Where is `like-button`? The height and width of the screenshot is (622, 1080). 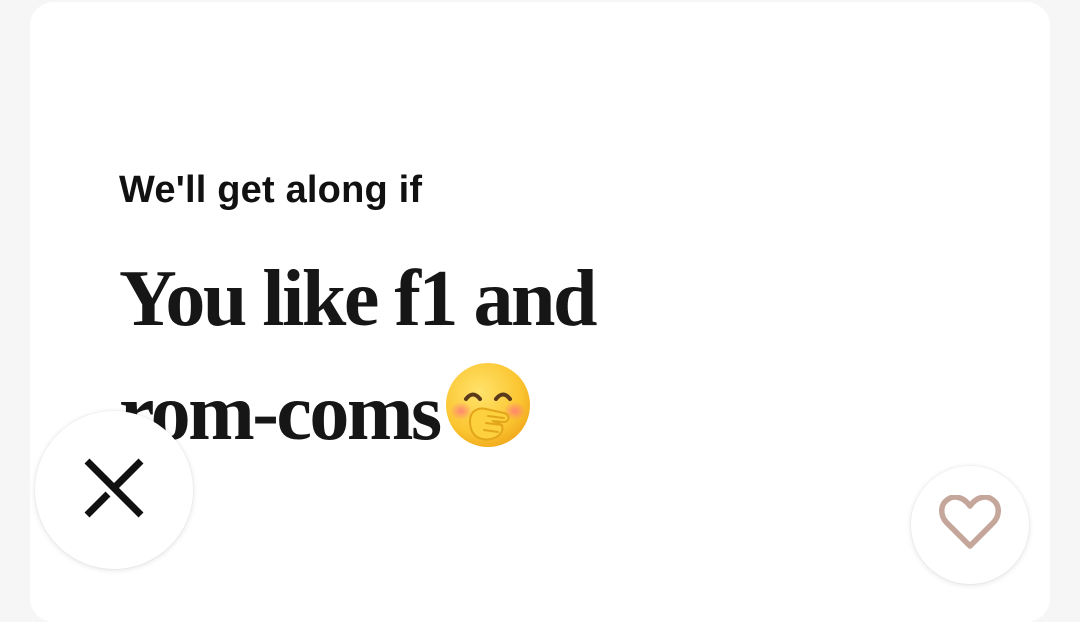
like-button is located at coordinates (970, 525).